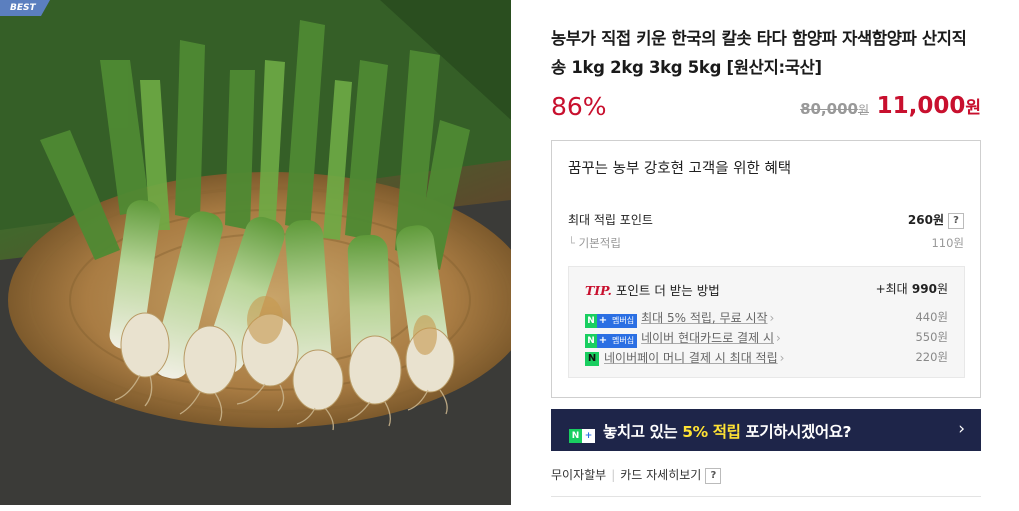 Image resolution: width=1019 pixels, height=511 pixels. What do you see at coordinates (766, 243) in the screenshot?
I see `basic-point-row: 기본적립 110원` at bounding box center [766, 243].